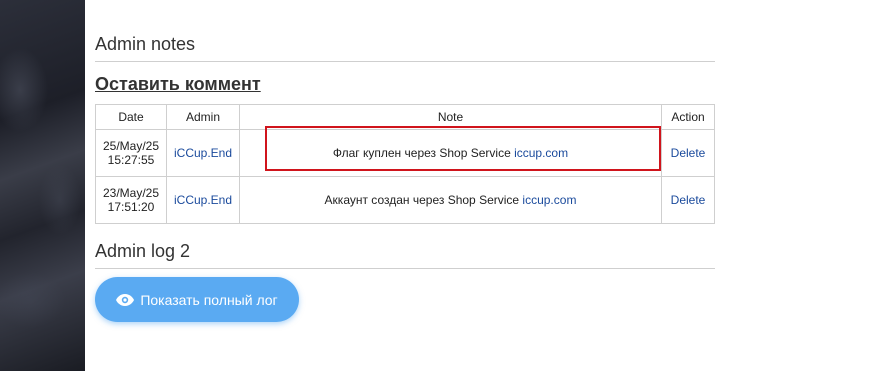 The image size is (881, 371). Describe the element at coordinates (125, 299) in the screenshot. I see `eye-icon` at that location.